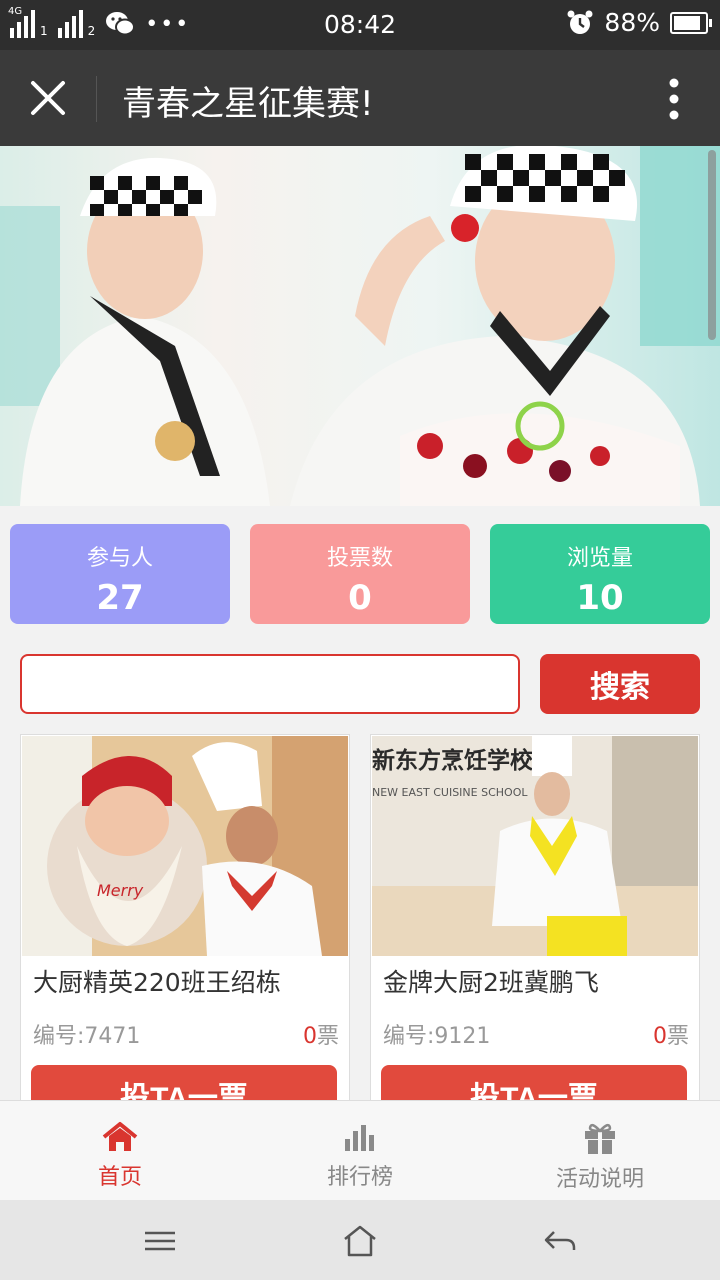  What do you see at coordinates (620, 684) in the screenshot?
I see `search-button: 搜索` at bounding box center [620, 684].